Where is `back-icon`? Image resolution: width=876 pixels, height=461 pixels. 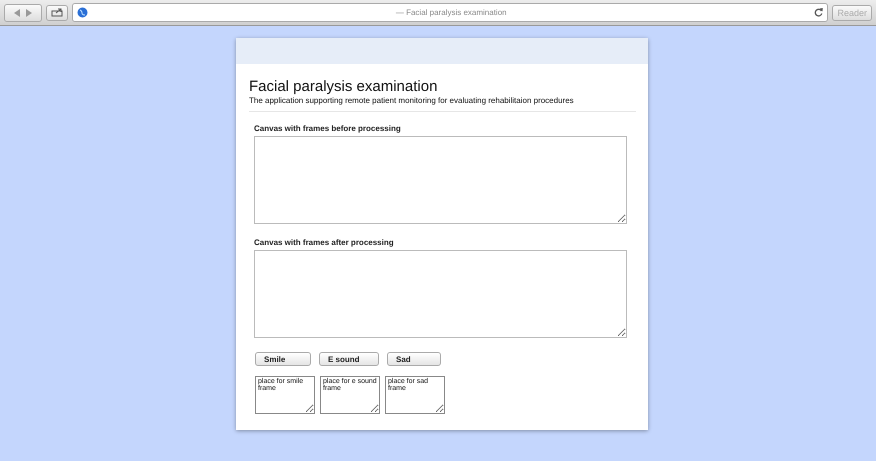
back-icon is located at coordinates (17, 12).